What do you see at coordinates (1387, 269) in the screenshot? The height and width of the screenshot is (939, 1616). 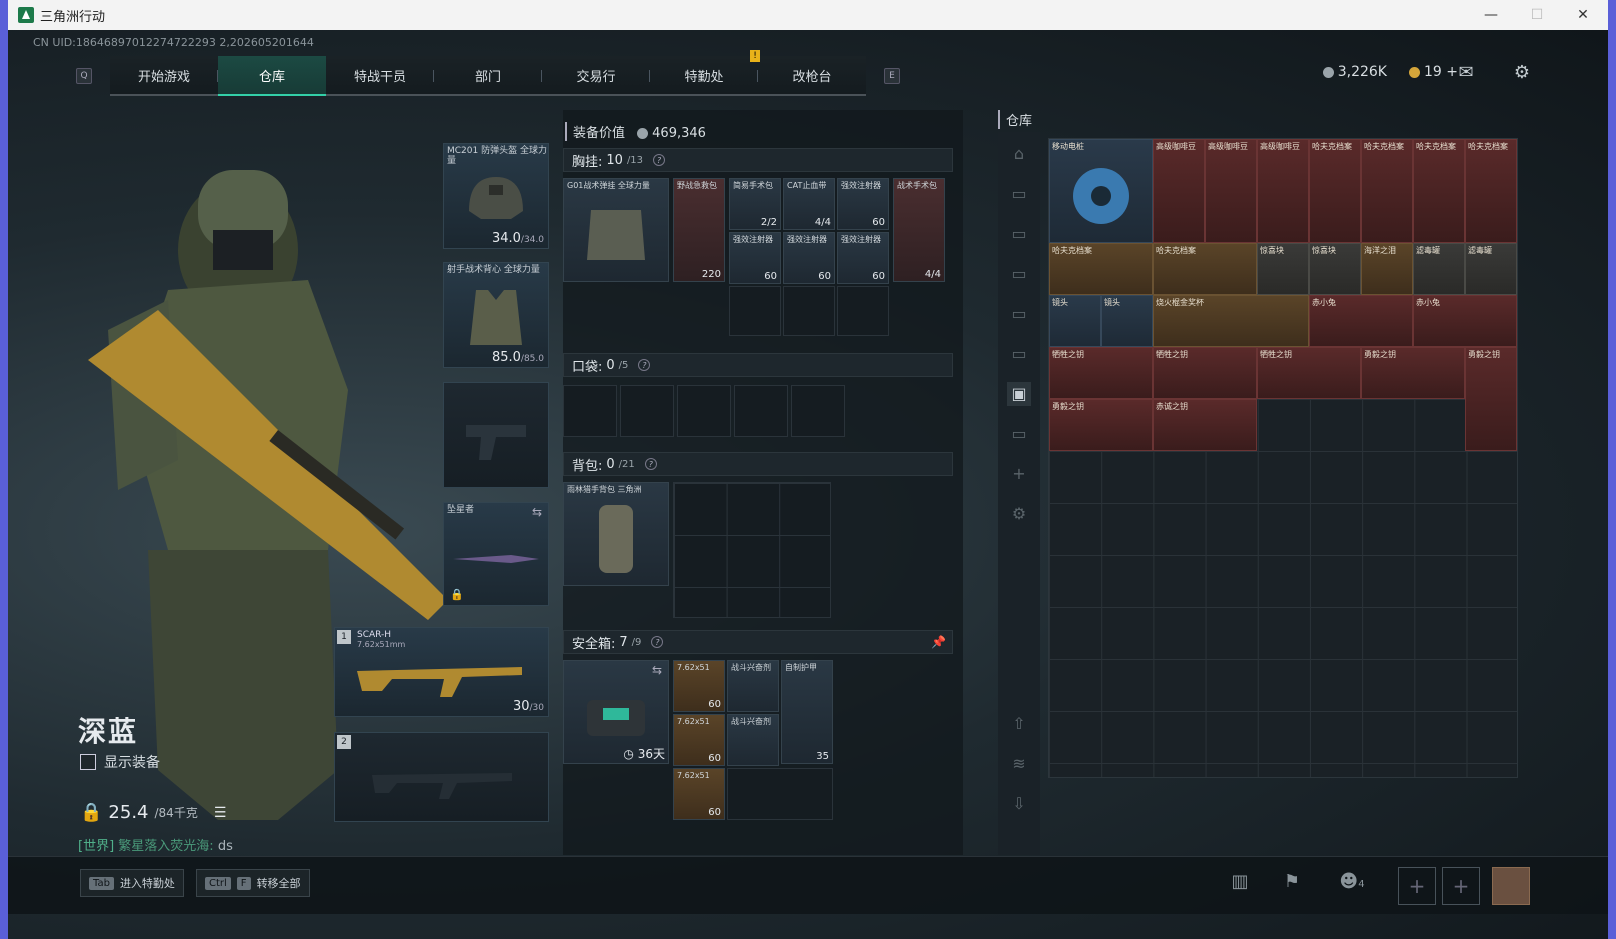 I see `warehouse-item: 海洋之泪` at bounding box center [1387, 269].